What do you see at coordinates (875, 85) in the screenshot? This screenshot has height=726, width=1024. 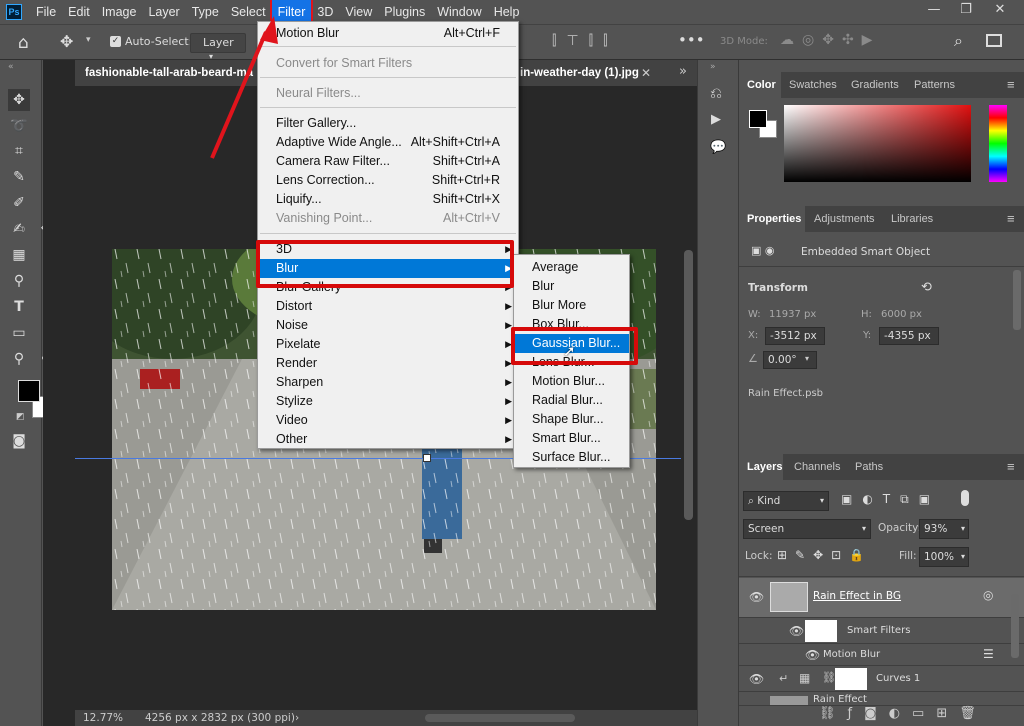 I see `tab-gradients: Gradients` at bounding box center [875, 85].